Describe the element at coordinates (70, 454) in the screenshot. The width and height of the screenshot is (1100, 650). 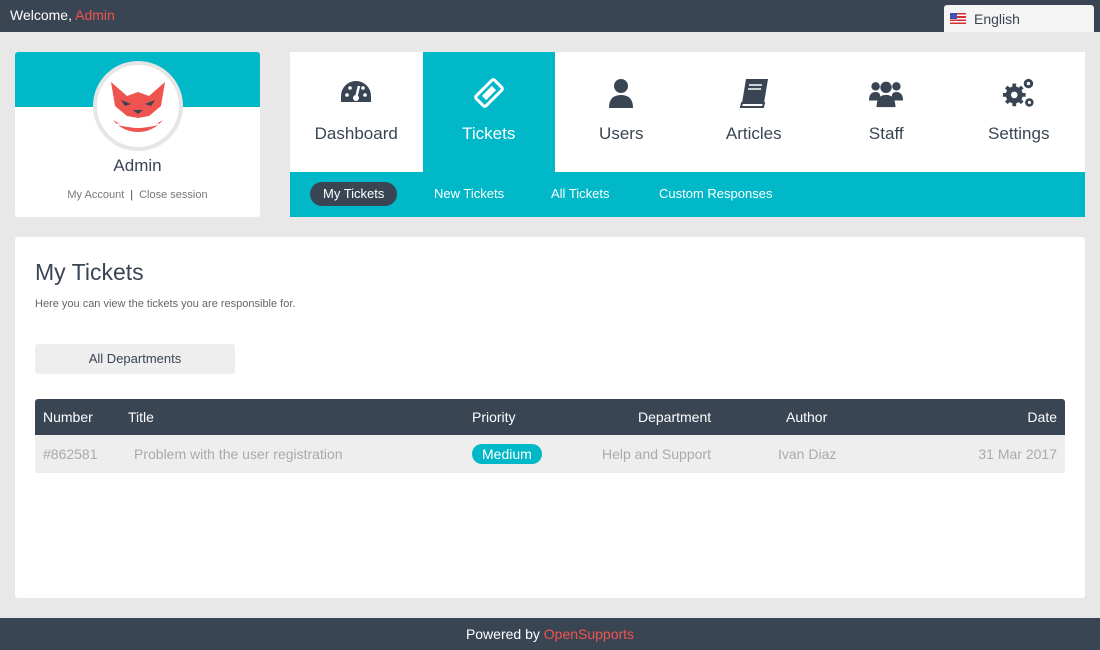
I see `ticket-number: #862581` at that location.